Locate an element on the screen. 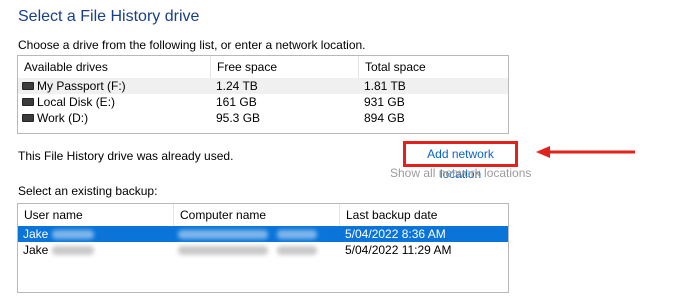 The height and width of the screenshot is (301, 700). drive-name: My Passport (F:) is located at coordinates (81, 86).